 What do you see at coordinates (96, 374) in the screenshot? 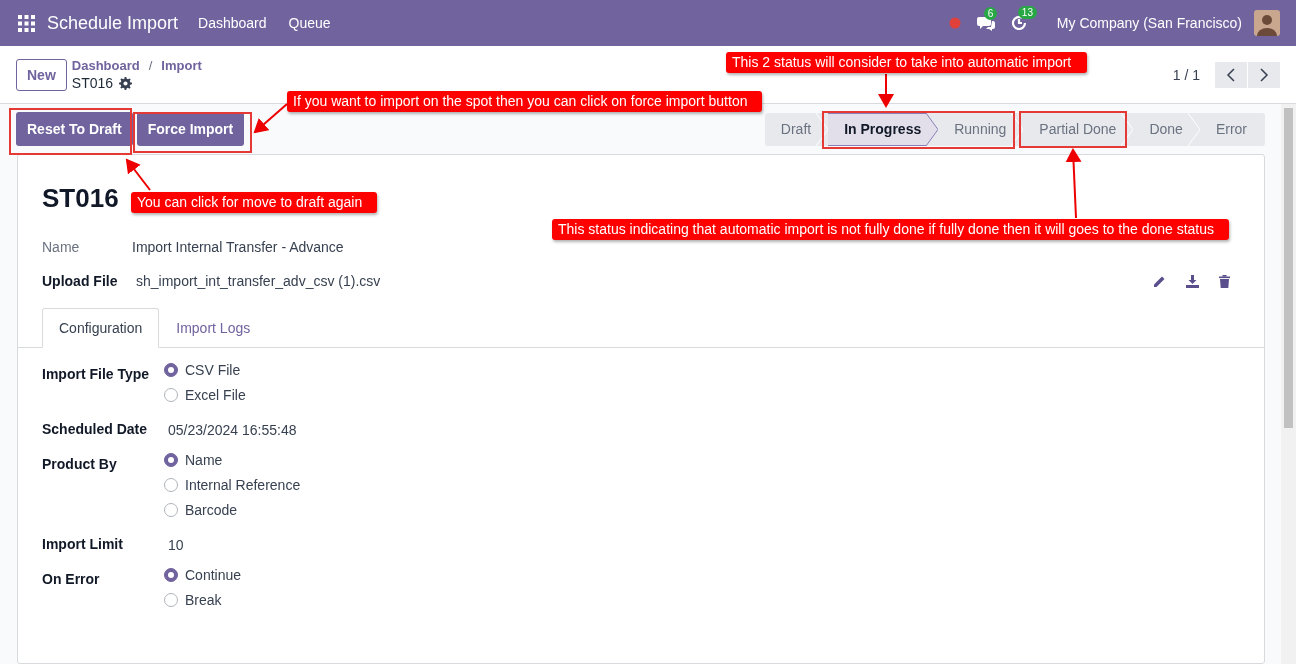
I see `field-label: Import File Type` at bounding box center [96, 374].